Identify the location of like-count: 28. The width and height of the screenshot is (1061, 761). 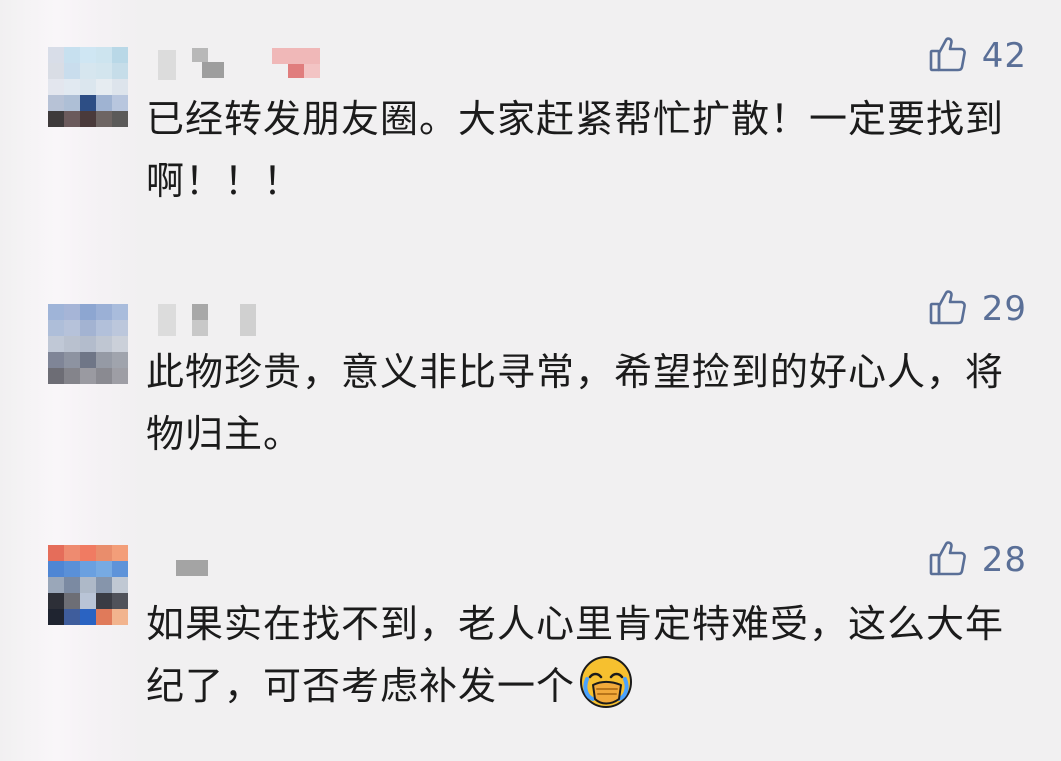
(1004, 560).